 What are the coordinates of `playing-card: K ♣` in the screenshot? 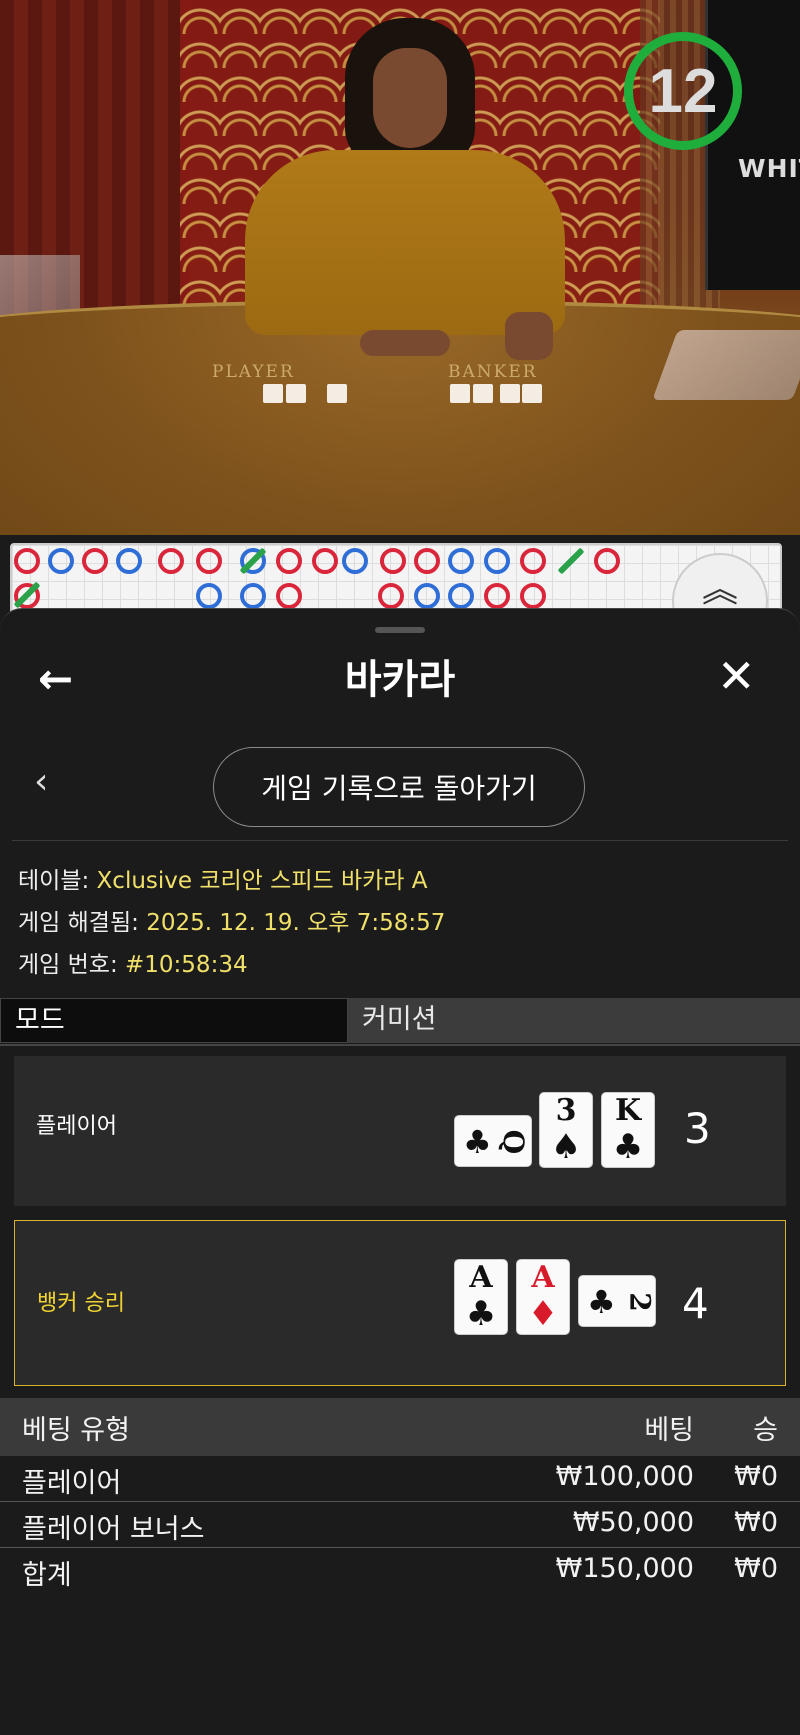 It's located at (628, 1130).